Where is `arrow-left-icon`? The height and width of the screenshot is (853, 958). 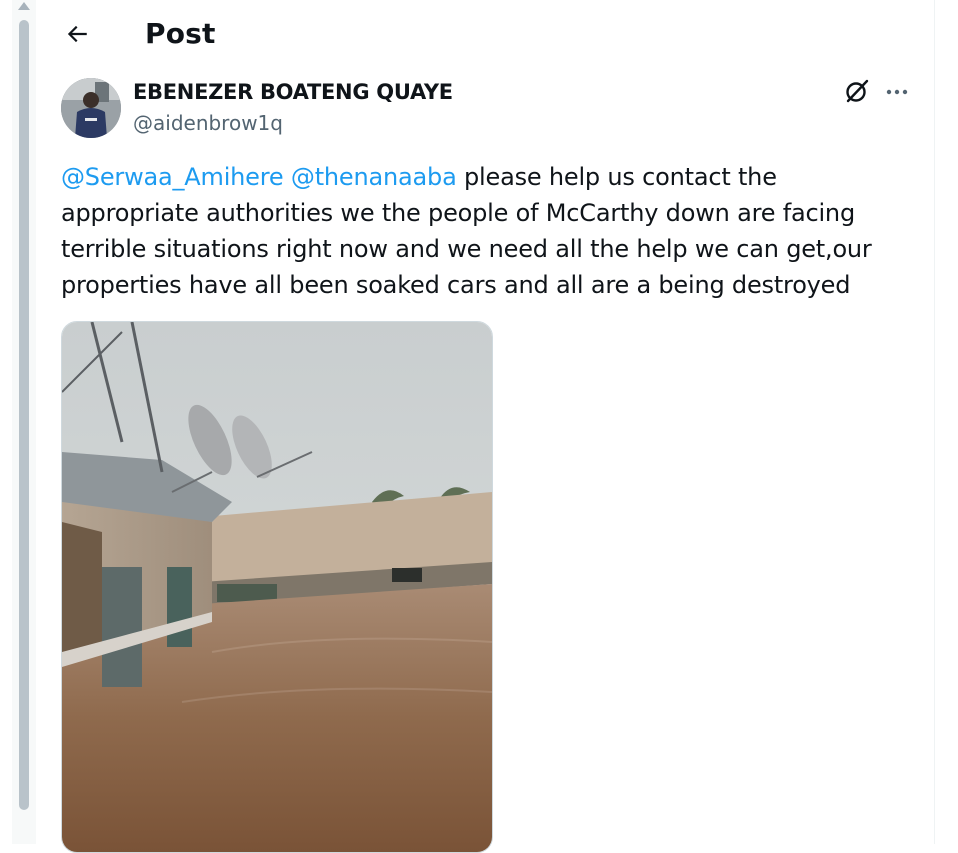 arrow-left-icon is located at coordinates (77, 34).